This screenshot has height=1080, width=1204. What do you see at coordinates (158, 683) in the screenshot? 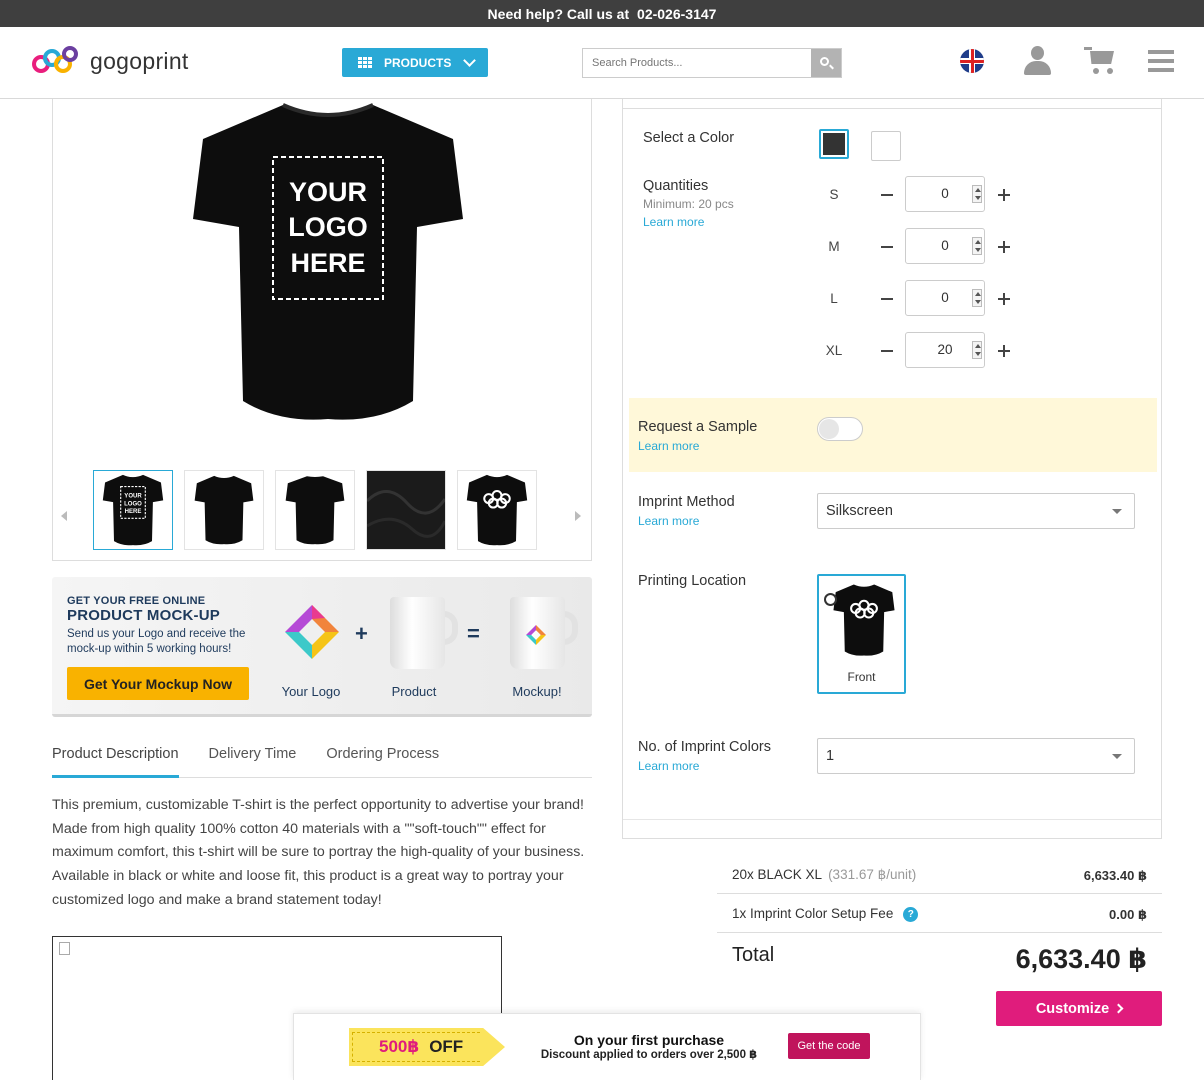
I see `get-mockup-button: Get Your Mockup Now` at bounding box center [158, 683].